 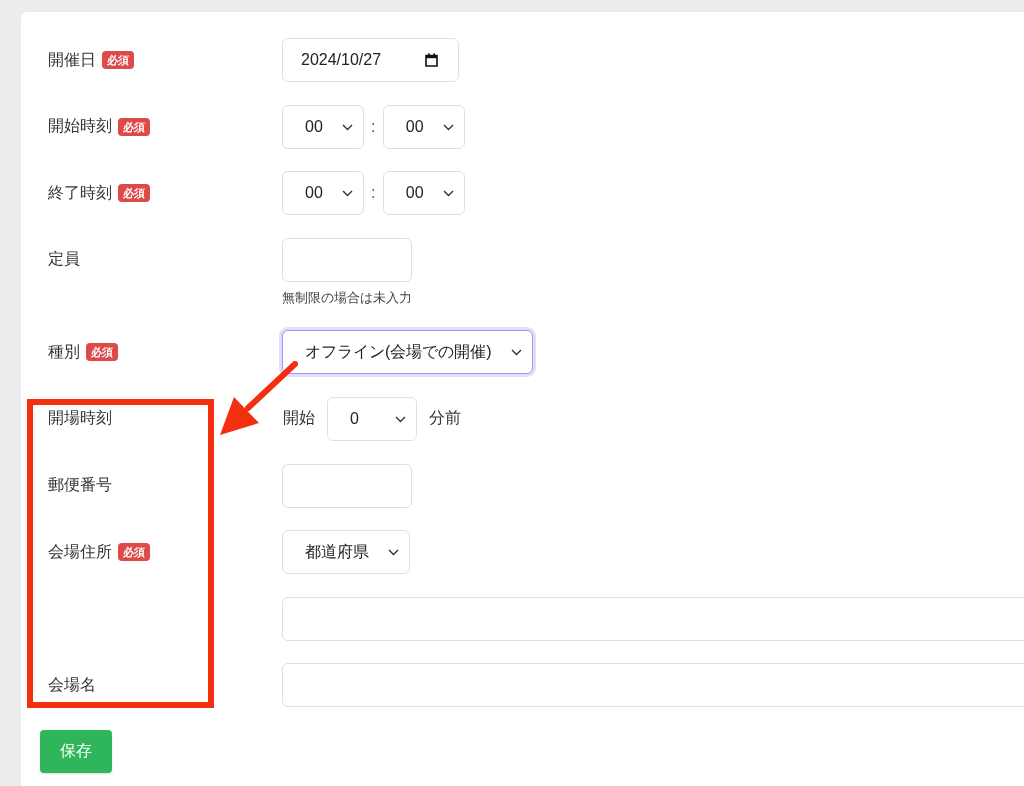 I want to click on field-label: 終了時刻, so click(x=80, y=192).